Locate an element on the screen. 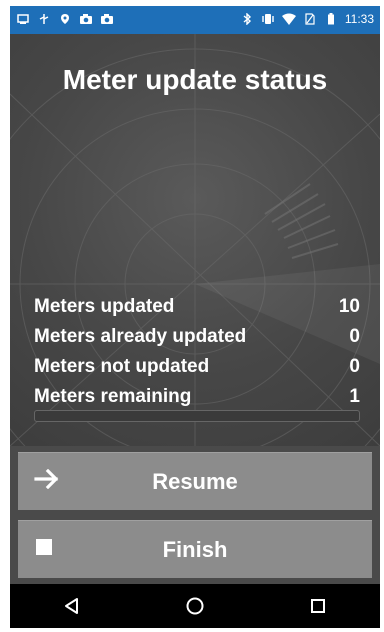 The height and width of the screenshot is (632, 384). stat-value: 10 is located at coordinates (349, 306).